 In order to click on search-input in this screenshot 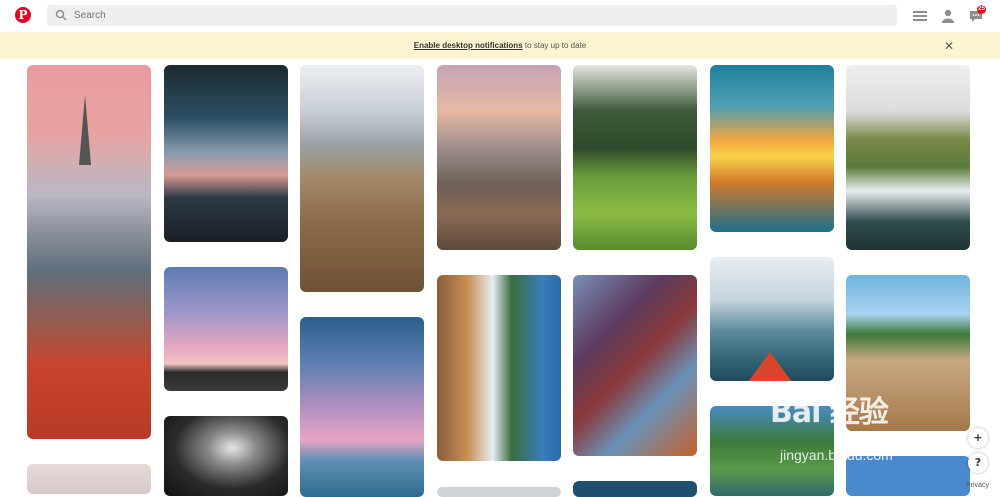, I will do `click(474, 15)`.